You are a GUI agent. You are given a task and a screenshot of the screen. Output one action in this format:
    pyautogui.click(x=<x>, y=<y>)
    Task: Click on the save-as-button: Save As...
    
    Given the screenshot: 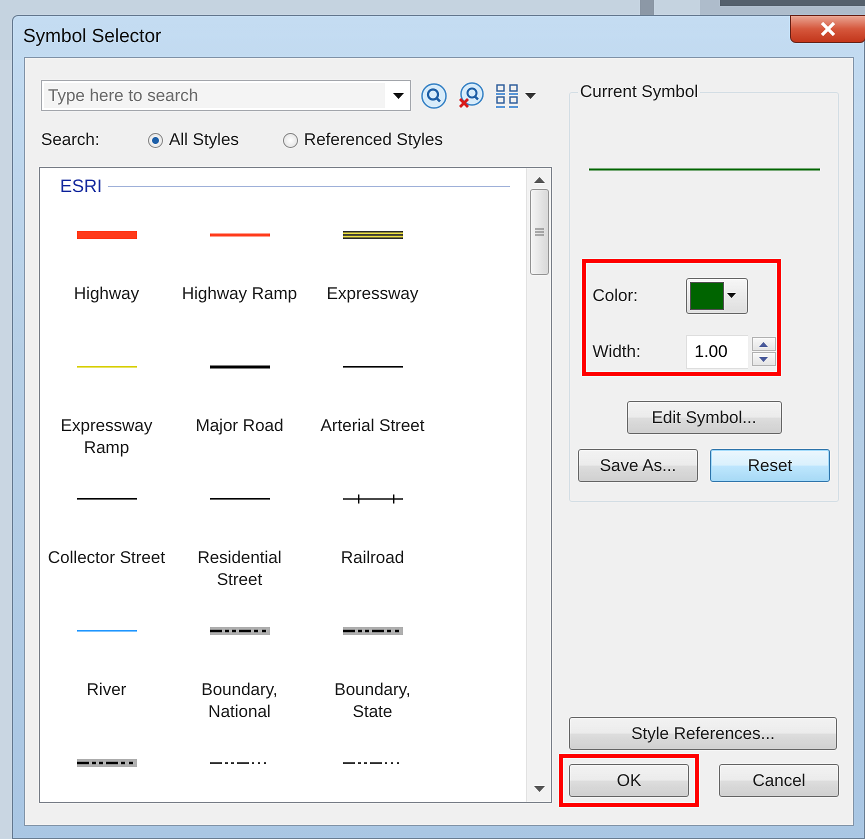 What is the action you would take?
    pyautogui.click(x=638, y=465)
    